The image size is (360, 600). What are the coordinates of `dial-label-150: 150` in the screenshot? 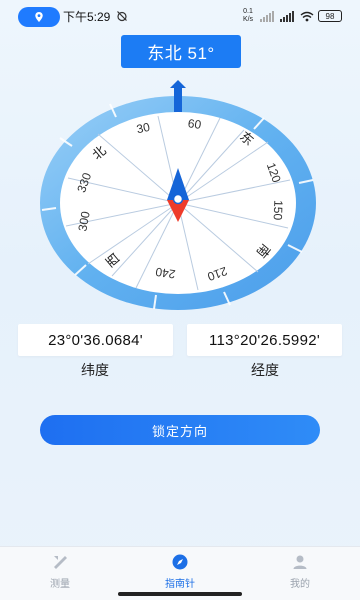 It's located at (278, 210).